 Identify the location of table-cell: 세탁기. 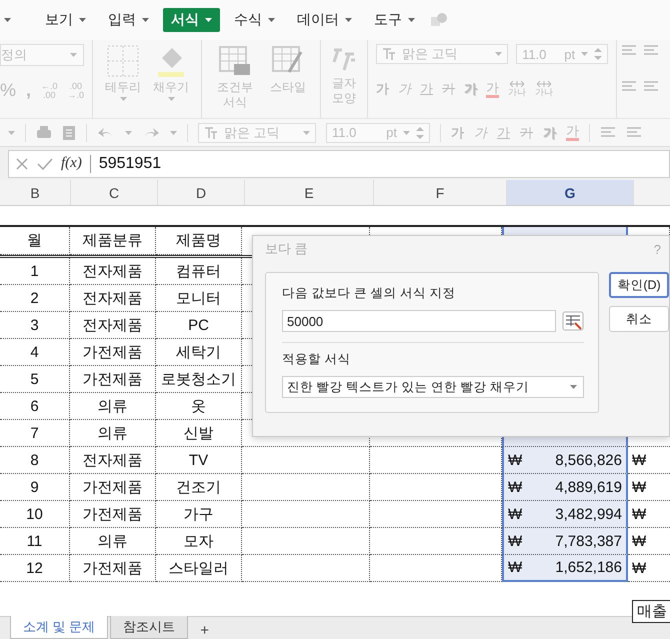
(199, 352).